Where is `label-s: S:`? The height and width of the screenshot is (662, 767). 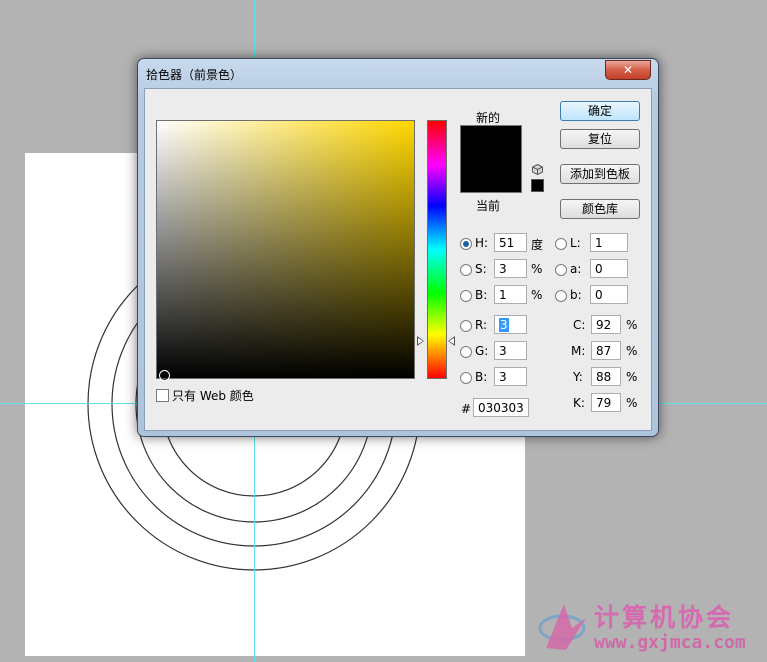
label-s: S: is located at coordinates (481, 269).